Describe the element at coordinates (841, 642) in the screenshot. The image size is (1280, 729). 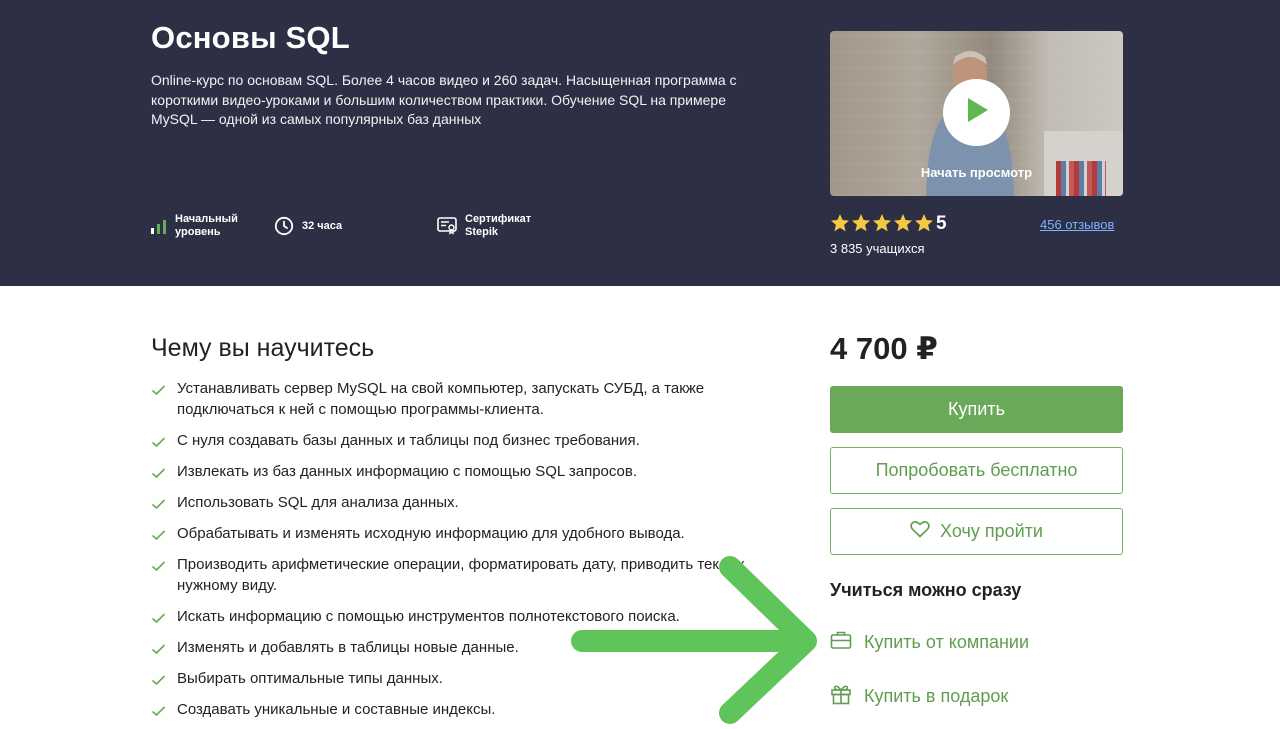
I see `briefcase-icon` at that location.